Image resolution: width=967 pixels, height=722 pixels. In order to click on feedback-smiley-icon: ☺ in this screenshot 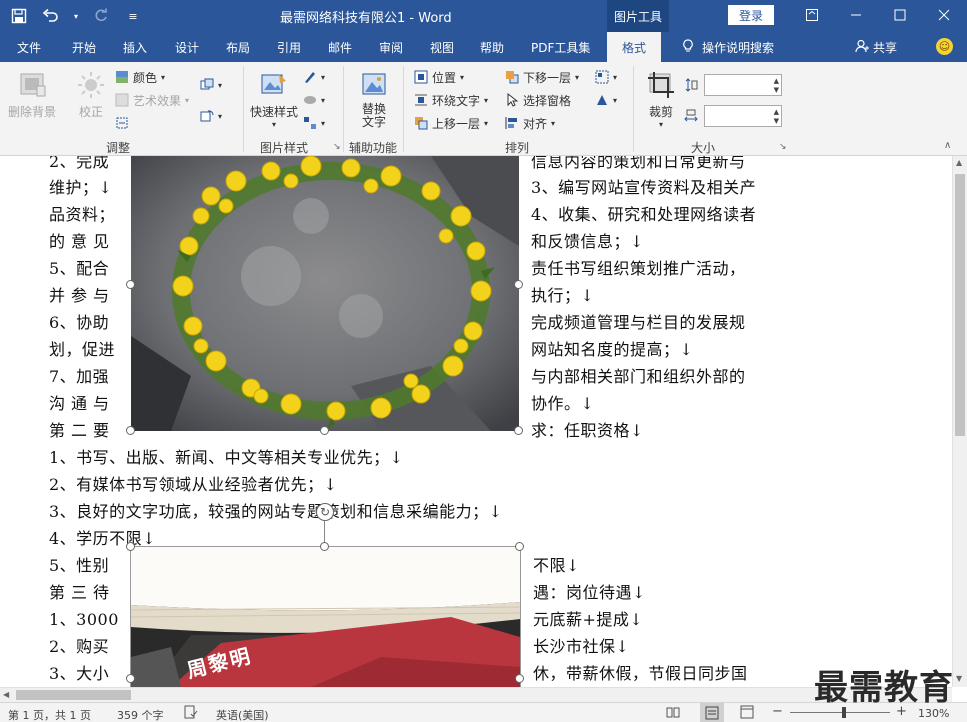, I will do `click(944, 46)`.